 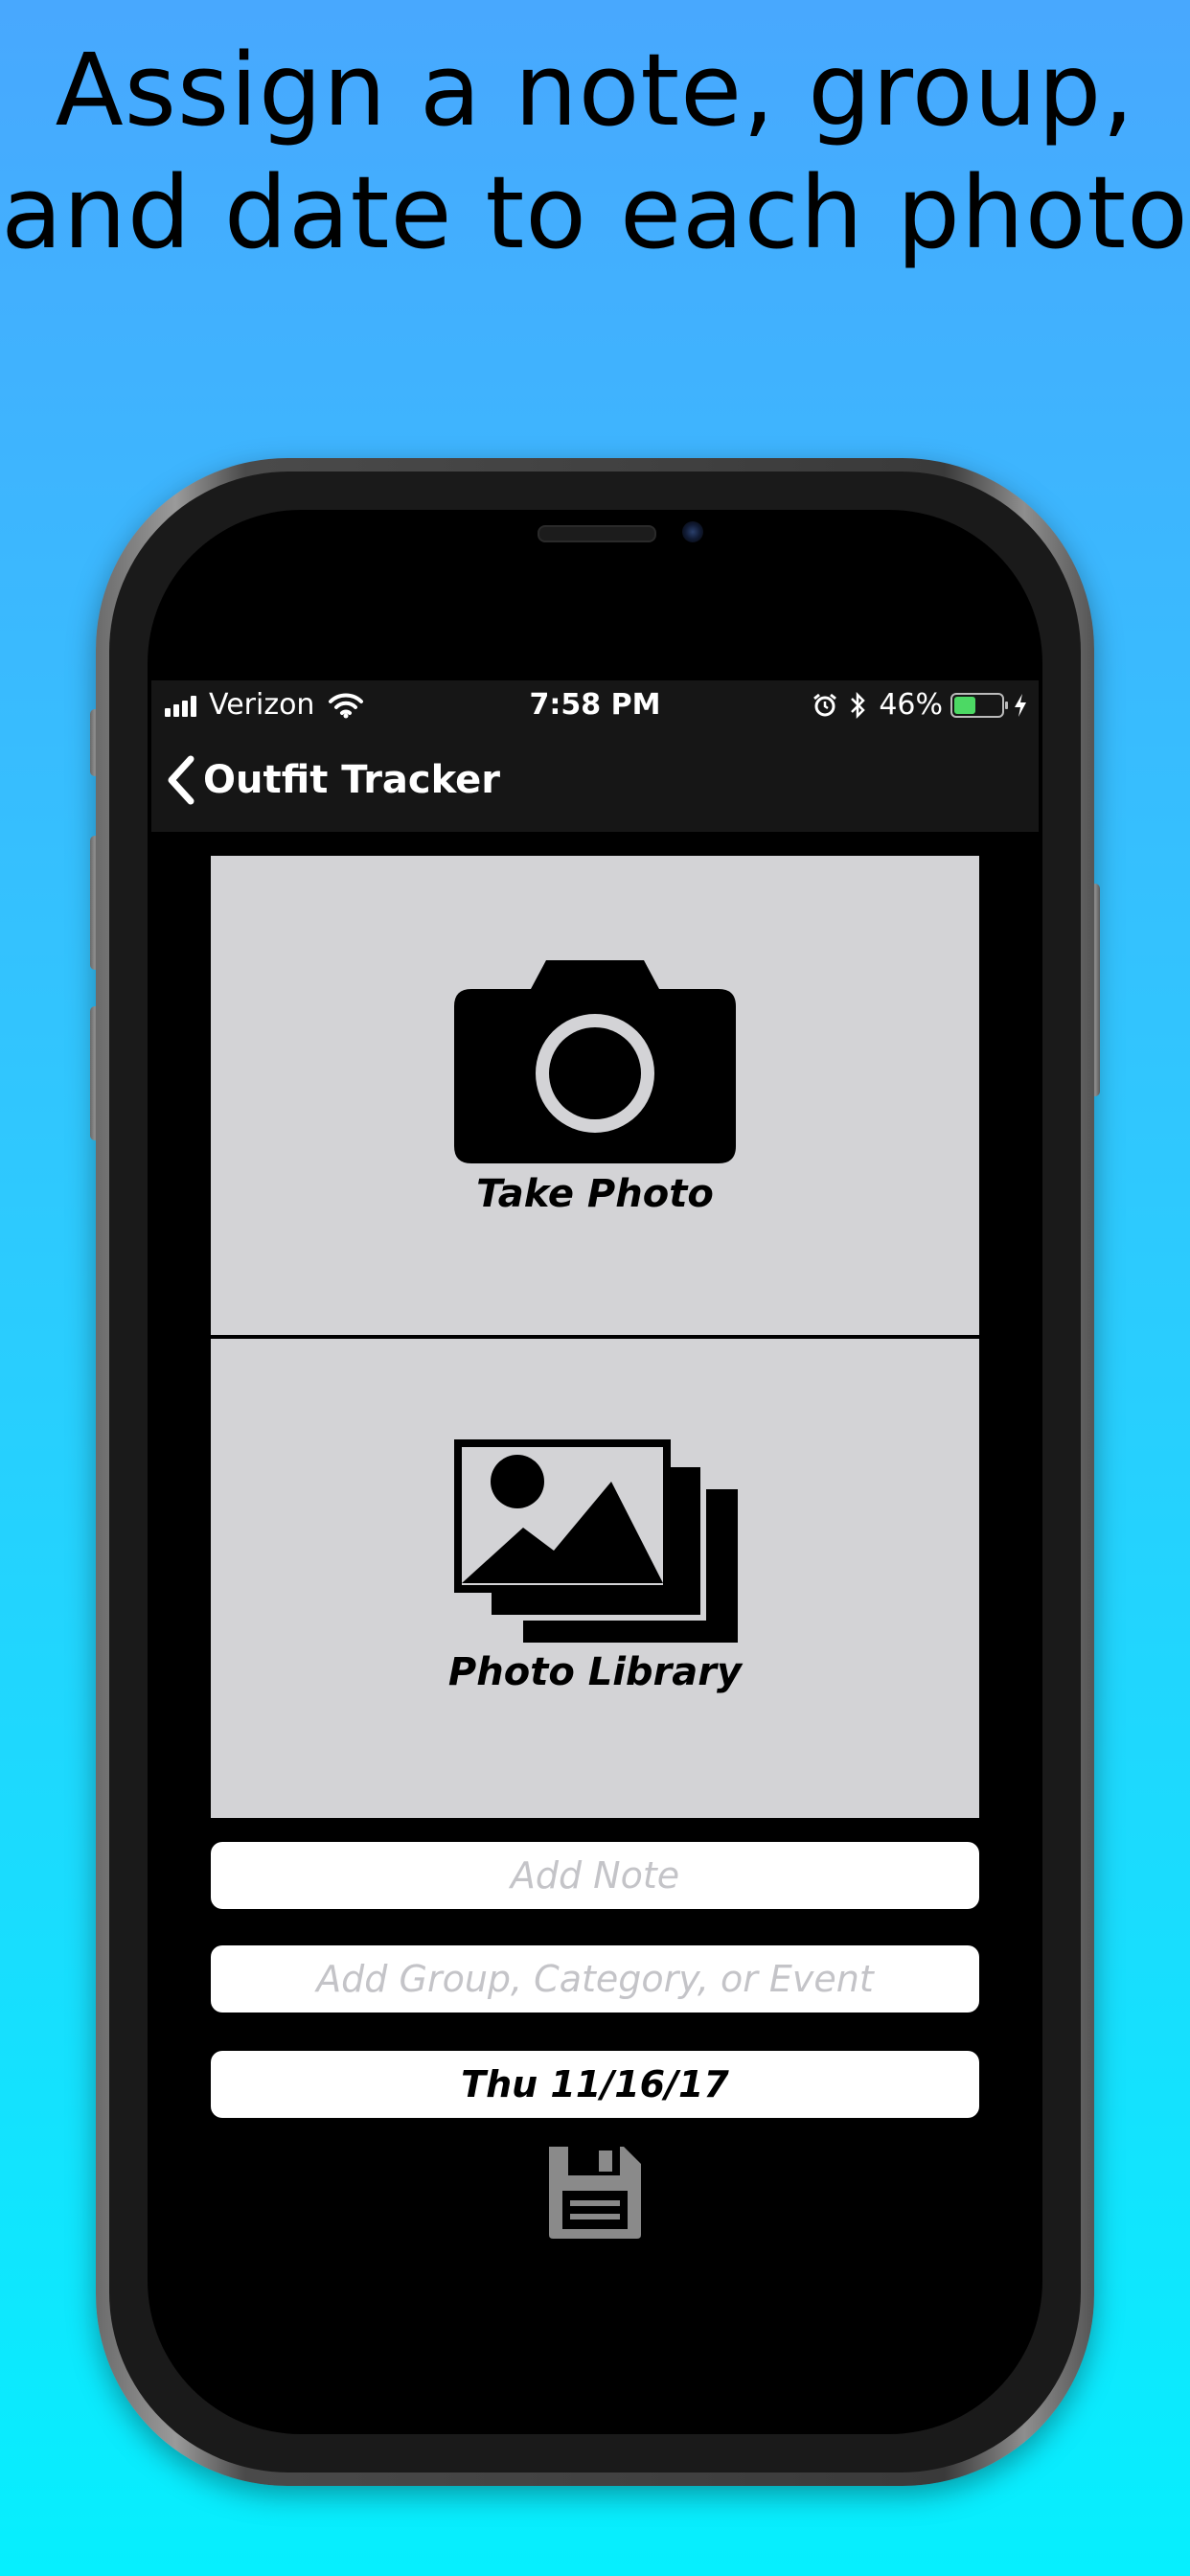 What do you see at coordinates (597, 533) in the screenshot?
I see `earpiece-speaker` at bounding box center [597, 533].